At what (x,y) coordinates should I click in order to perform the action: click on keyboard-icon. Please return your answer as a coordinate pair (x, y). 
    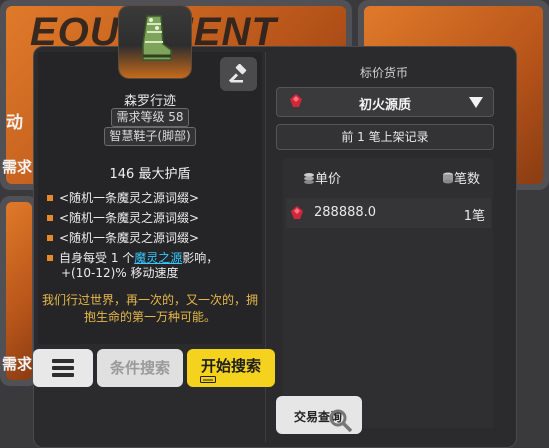
    Looking at the image, I should click on (208, 379).